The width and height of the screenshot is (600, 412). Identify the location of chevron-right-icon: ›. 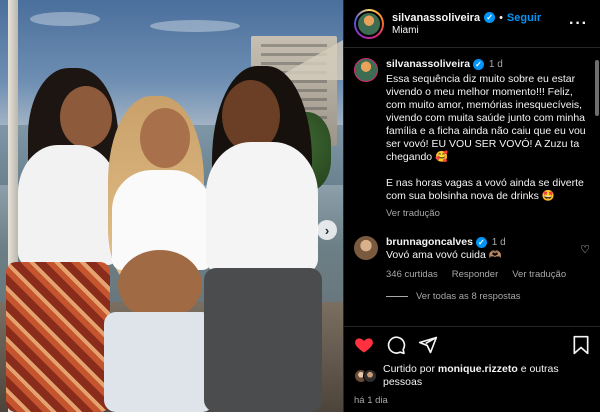
(327, 230).